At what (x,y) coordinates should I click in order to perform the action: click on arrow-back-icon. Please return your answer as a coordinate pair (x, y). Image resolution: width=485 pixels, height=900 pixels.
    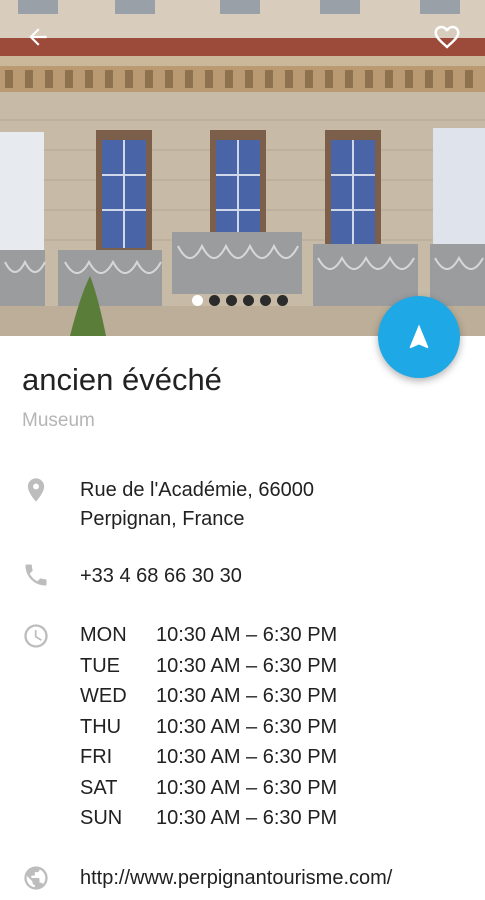
    Looking at the image, I should click on (38, 37).